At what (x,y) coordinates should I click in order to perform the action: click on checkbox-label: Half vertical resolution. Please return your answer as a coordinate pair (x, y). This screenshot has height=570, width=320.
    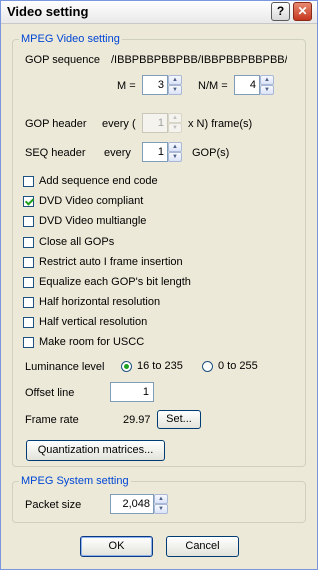
    Looking at the image, I should click on (93, 322).